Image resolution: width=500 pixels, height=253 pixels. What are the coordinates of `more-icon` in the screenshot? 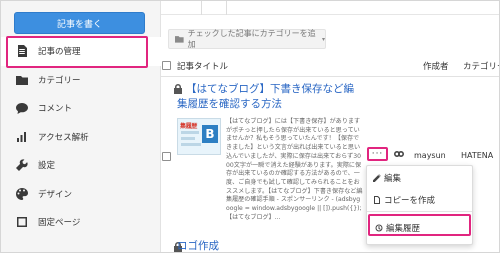 It's located at (22, 248).